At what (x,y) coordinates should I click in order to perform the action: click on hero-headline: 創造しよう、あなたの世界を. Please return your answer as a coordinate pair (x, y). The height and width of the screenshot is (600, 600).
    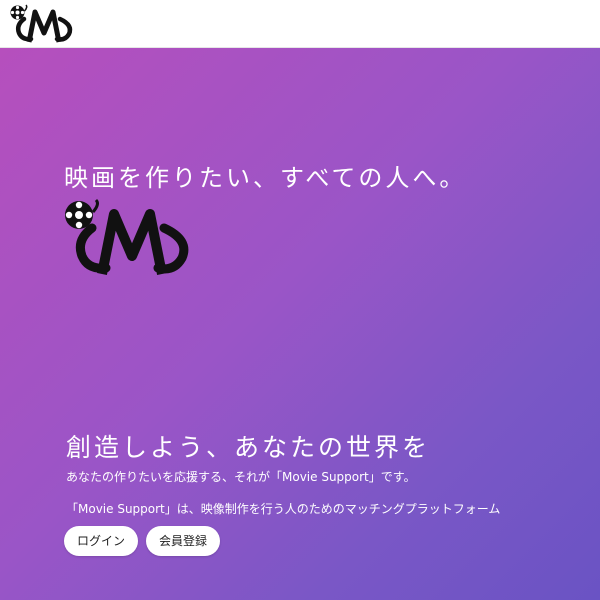
    Looking at the image, I should click on (248, 447).